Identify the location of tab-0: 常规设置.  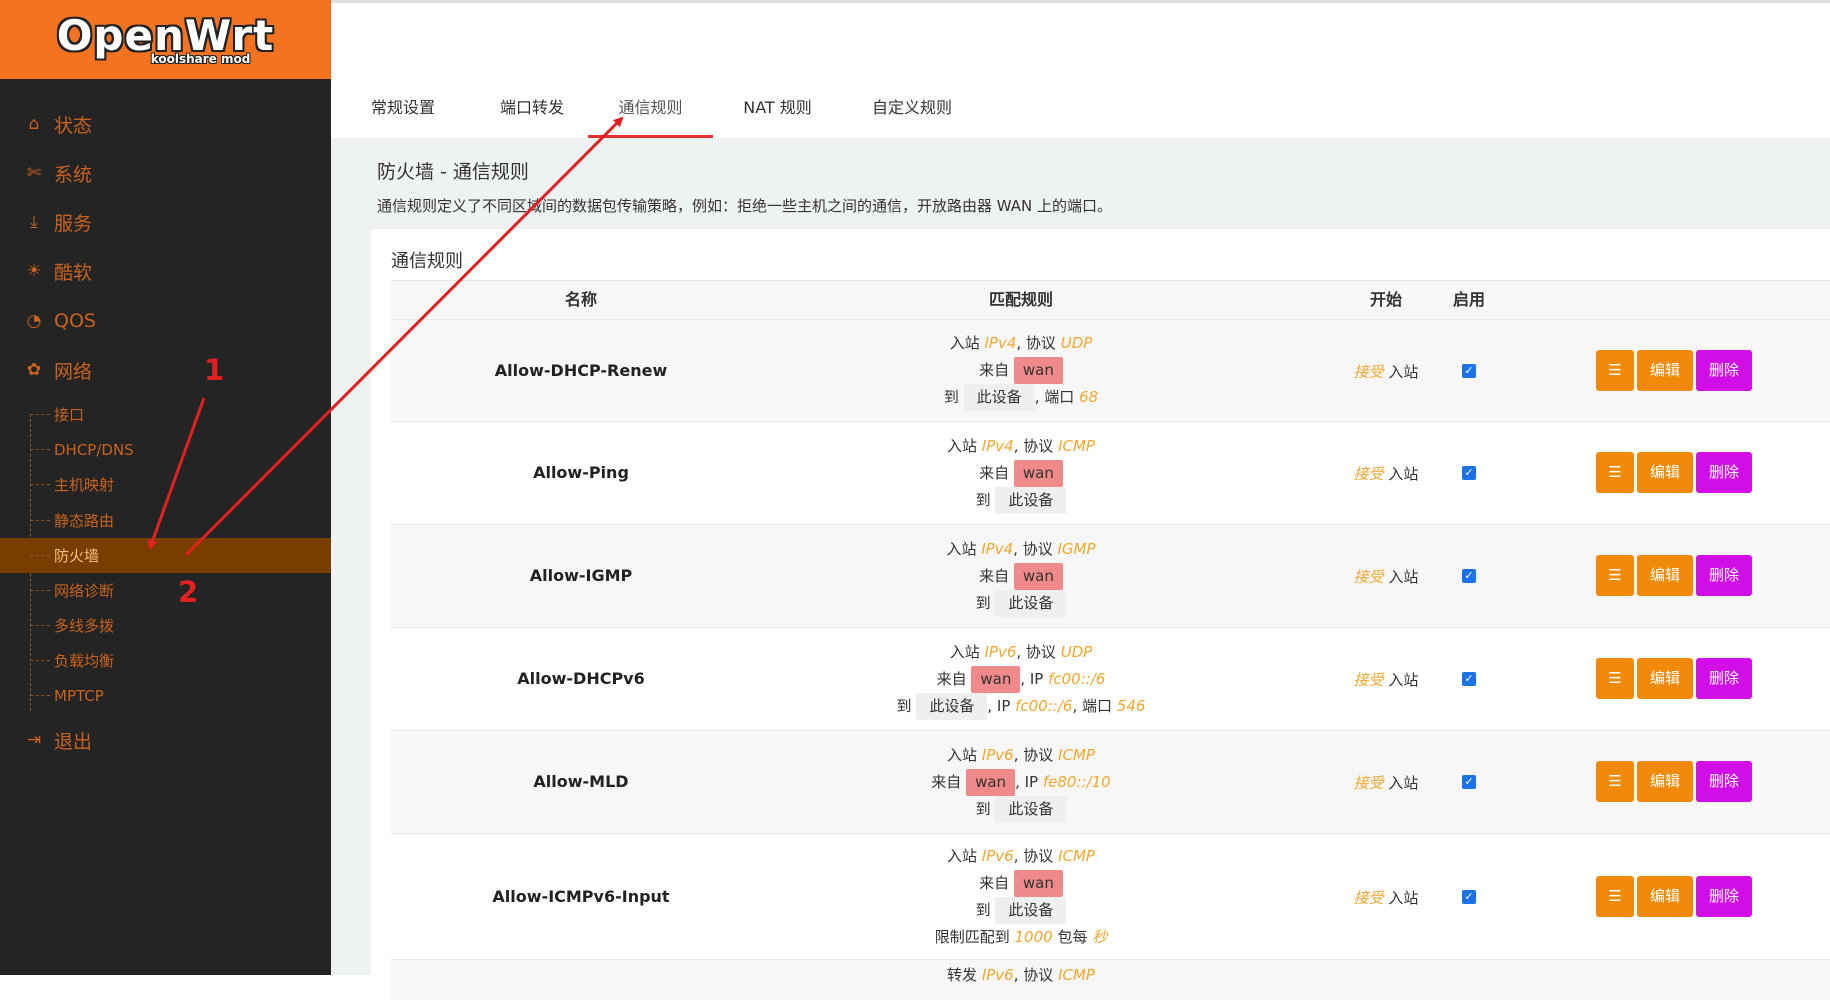
(403, 110).